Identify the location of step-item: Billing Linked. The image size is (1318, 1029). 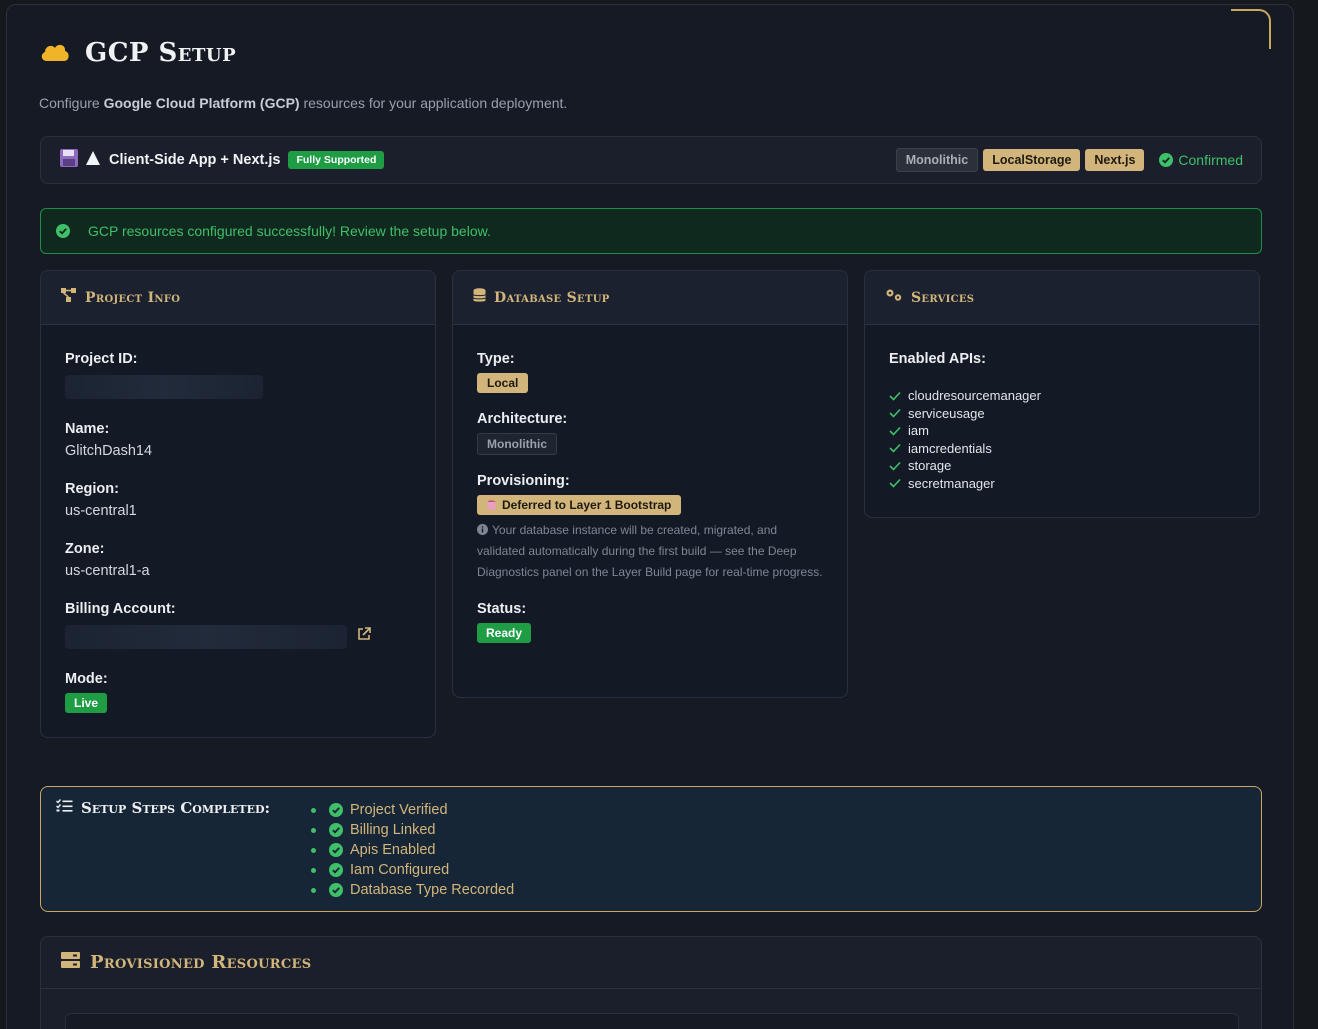
(412, 830).